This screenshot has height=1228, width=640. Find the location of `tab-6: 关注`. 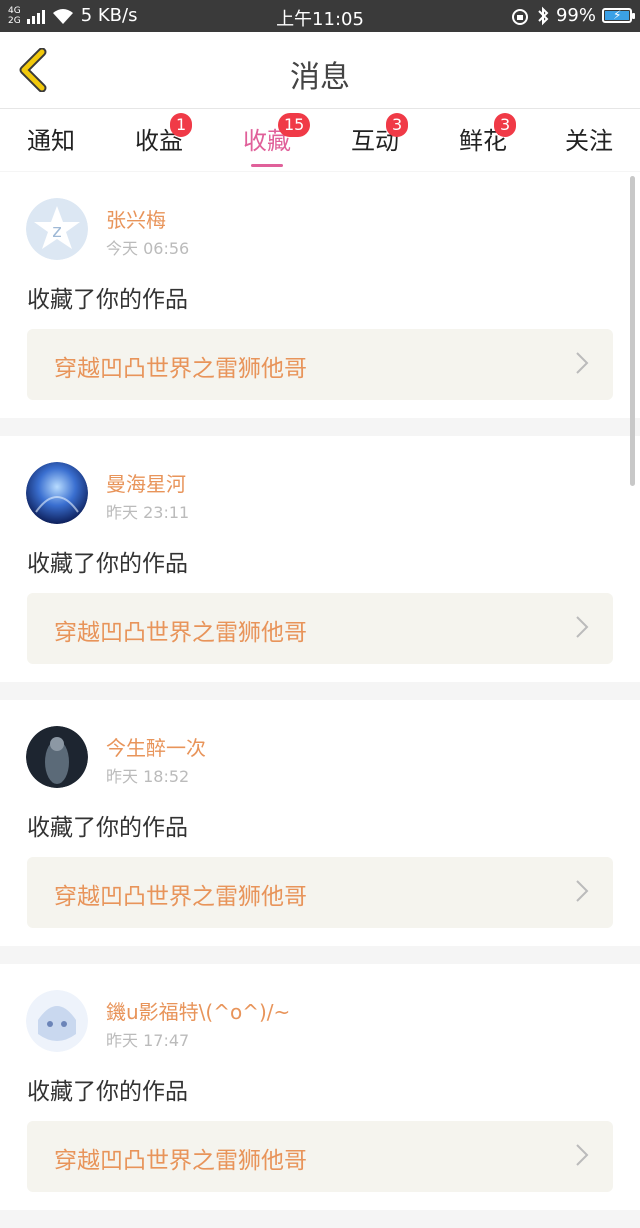

tab-6: 关注 is located at coordinates (589, 144).